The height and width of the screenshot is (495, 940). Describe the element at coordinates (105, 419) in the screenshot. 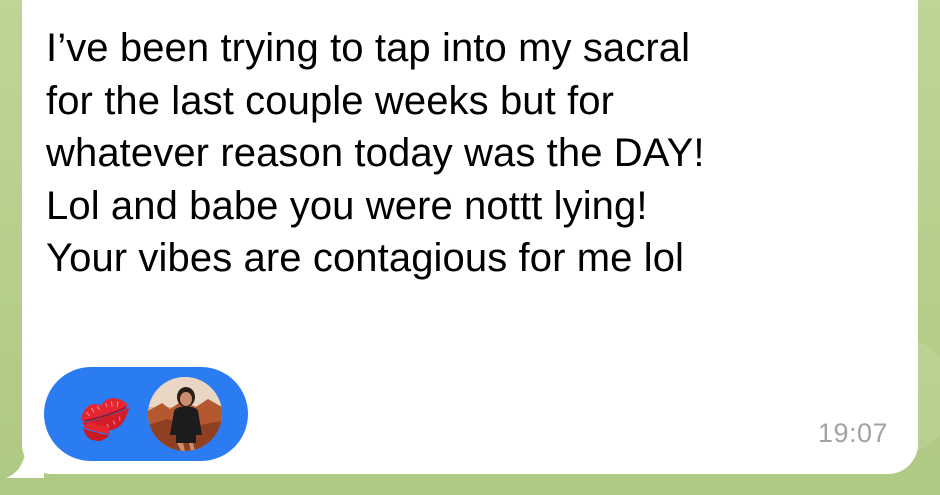

I see `kiss-mark-icon` at that location.